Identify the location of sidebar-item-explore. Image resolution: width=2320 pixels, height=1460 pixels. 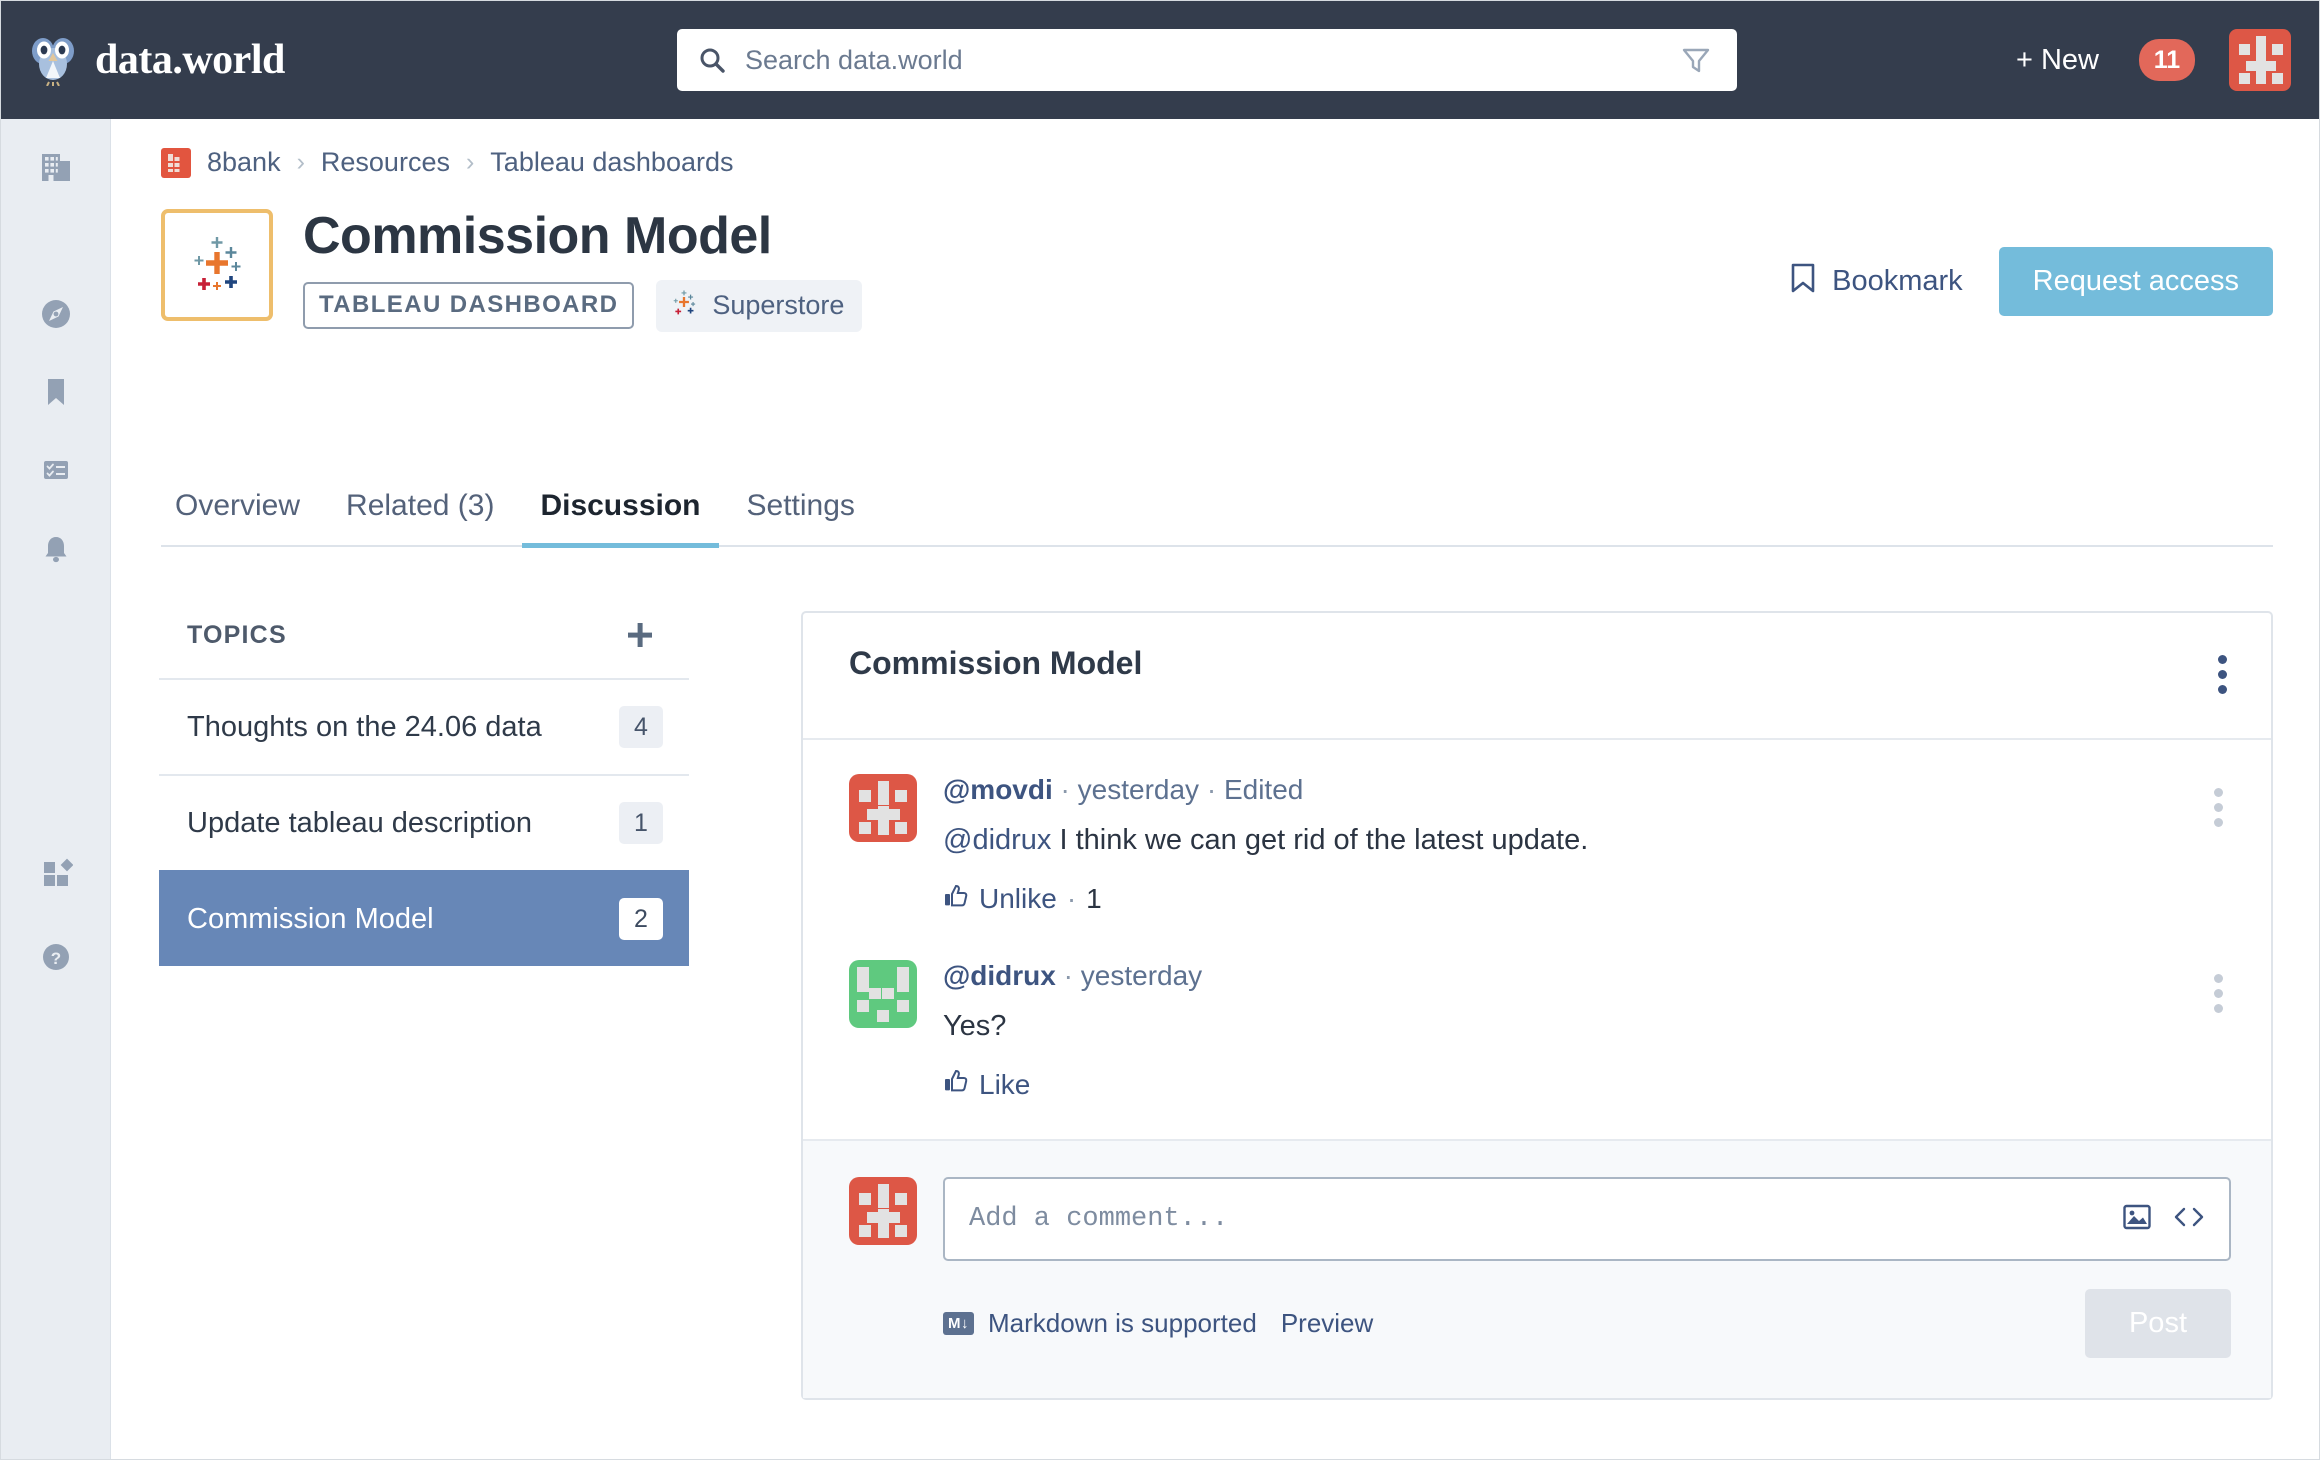
(56, 316).